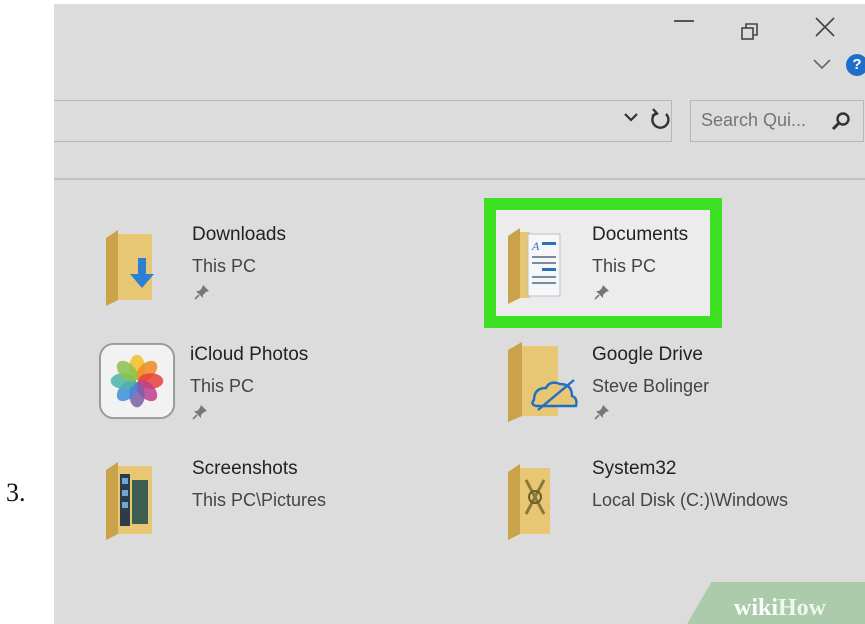 The height and width of the screenshot is (624, 865). I want to click on screenshots-folder-icon, so click(129, 501).